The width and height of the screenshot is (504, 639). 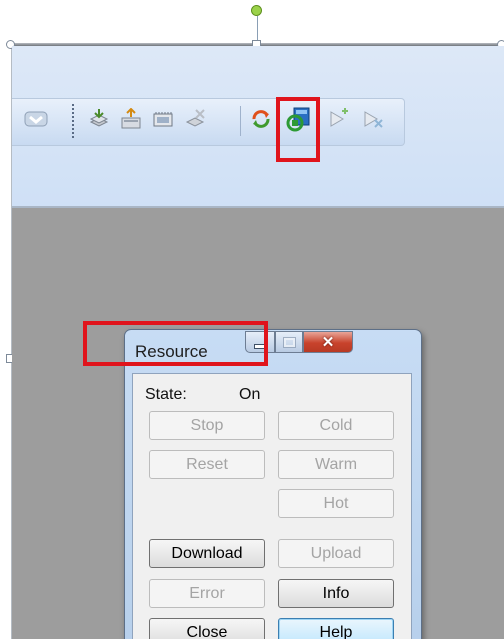 I want to click on reset-button: Reset, so click(x=207, y=464).